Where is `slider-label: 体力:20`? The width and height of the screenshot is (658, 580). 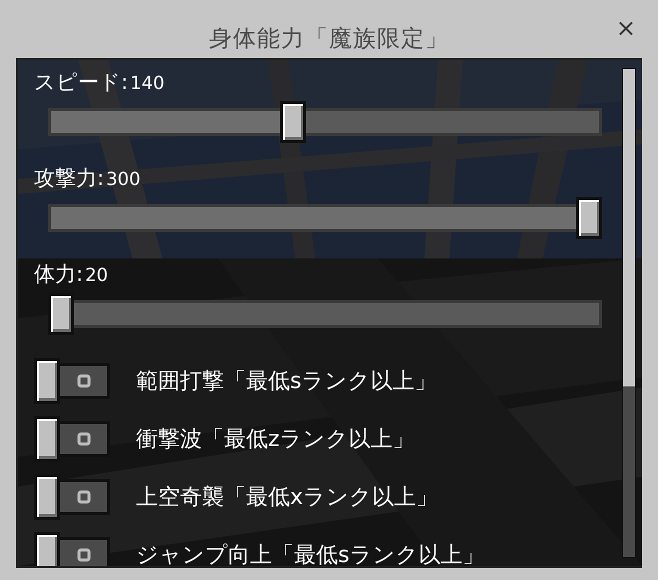 slider-label: 体力:20 is located at coordinates (71, 274).